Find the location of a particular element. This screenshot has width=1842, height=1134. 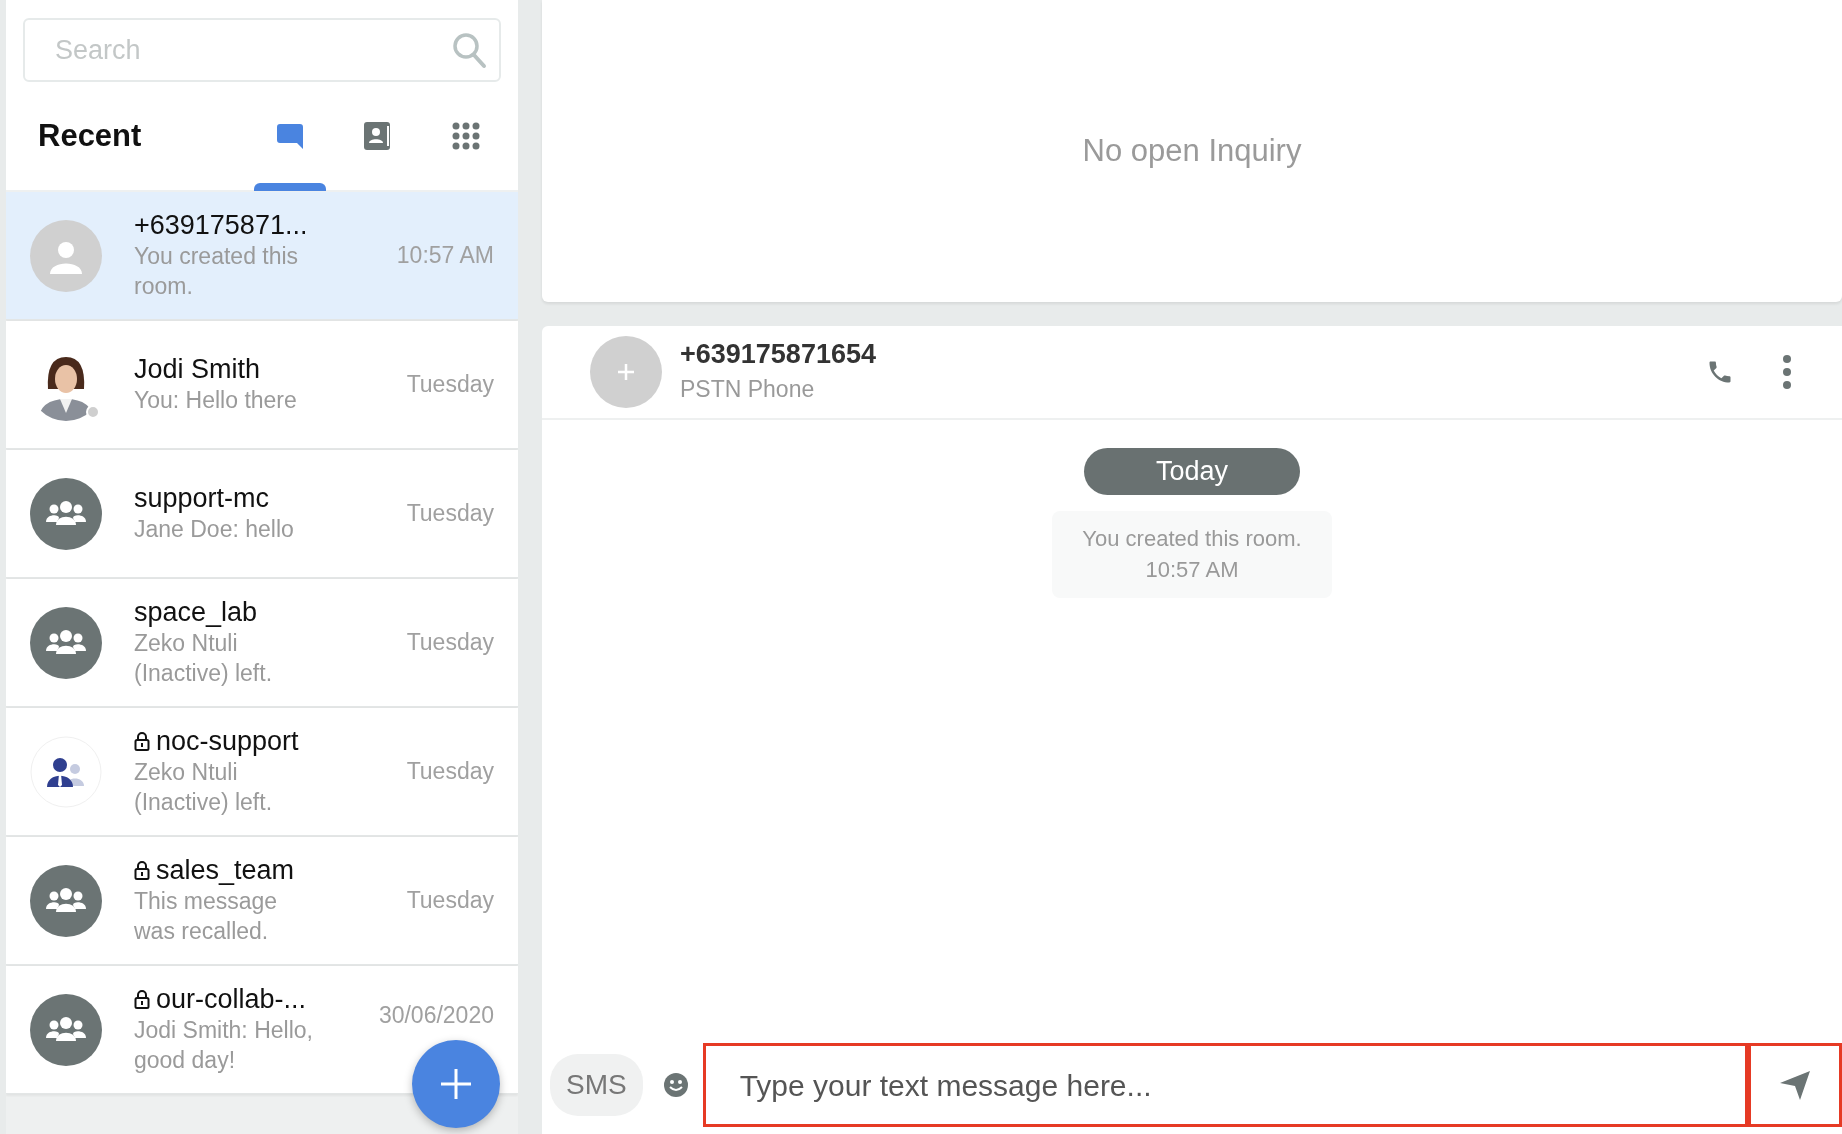

last-message: You: Hello there is located at coordinates (216, 400).